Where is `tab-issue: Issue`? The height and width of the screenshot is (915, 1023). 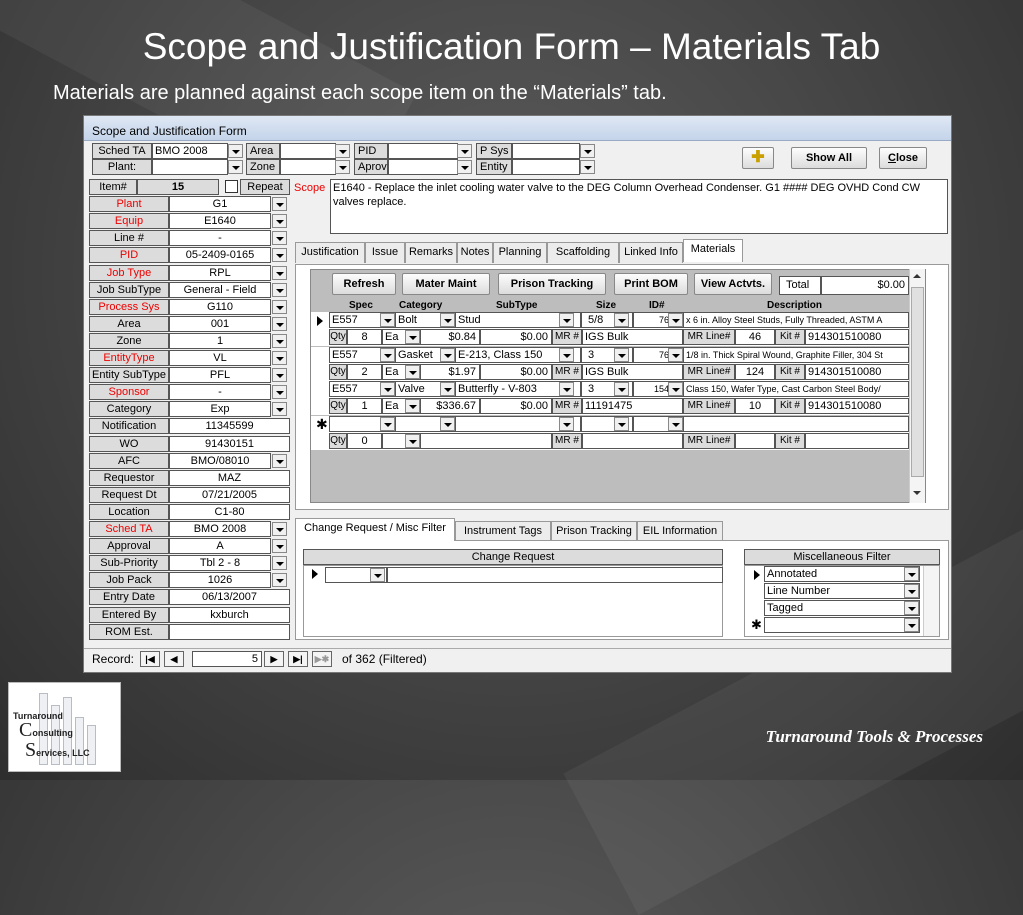 tab-issue: Issue is located at coordinates (385, 252).